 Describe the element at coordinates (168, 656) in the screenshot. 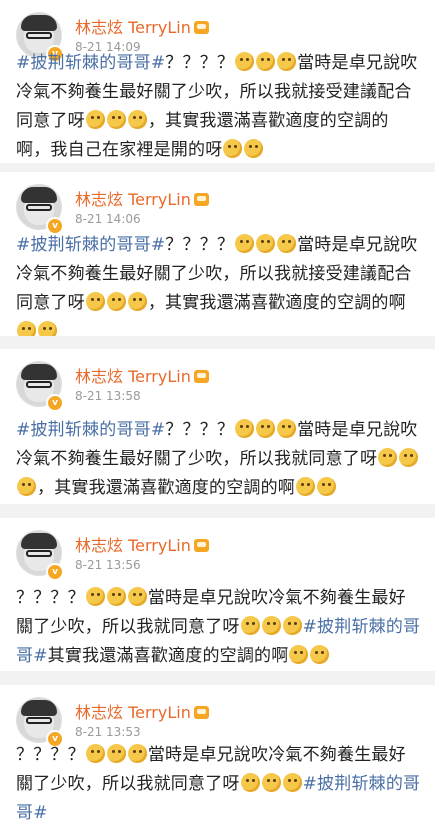

I see `post-text-segment: 其實我還滿喜歡適度的空調的啊` at that location.